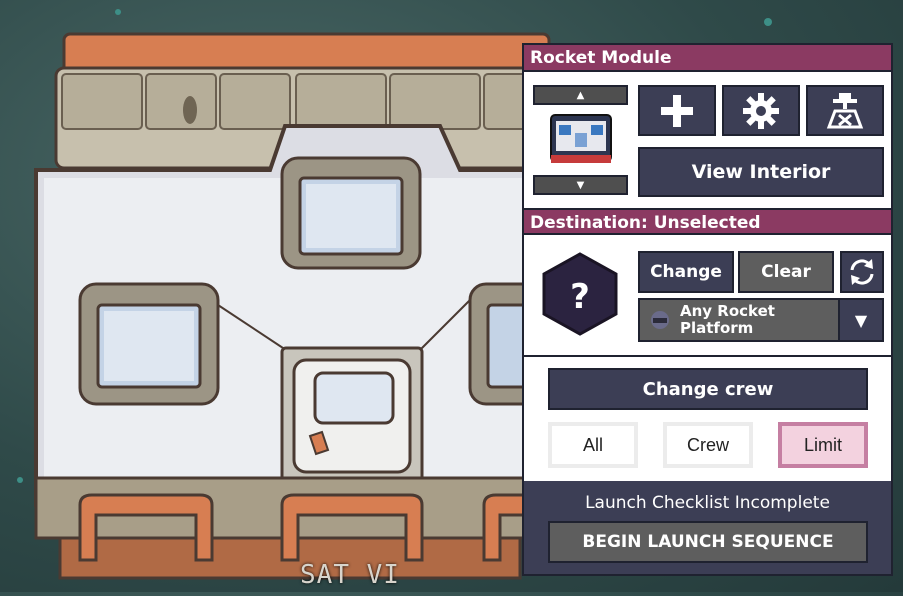  I want to click on destination-badge: ?, so click(580, 294).